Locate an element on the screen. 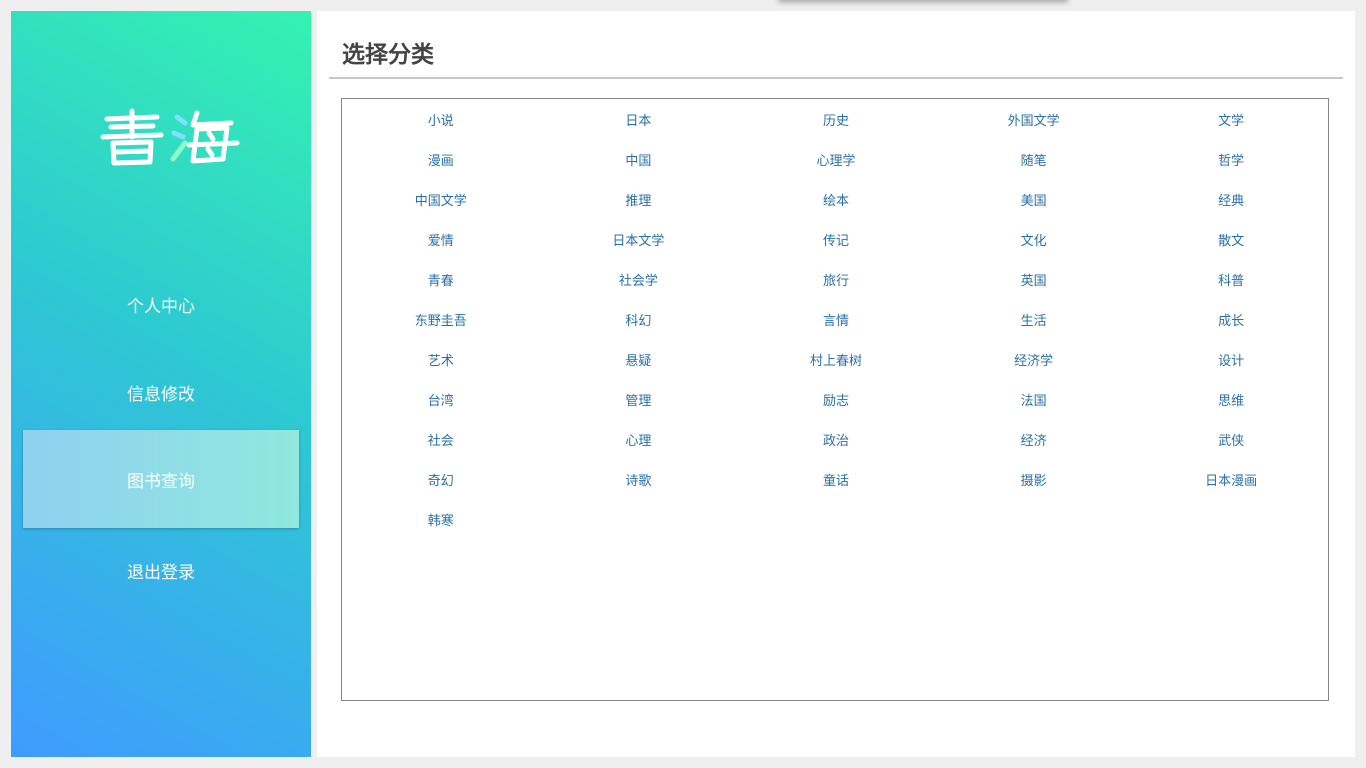  nav-label: 信息修改 is located at coordinates (161, 394).